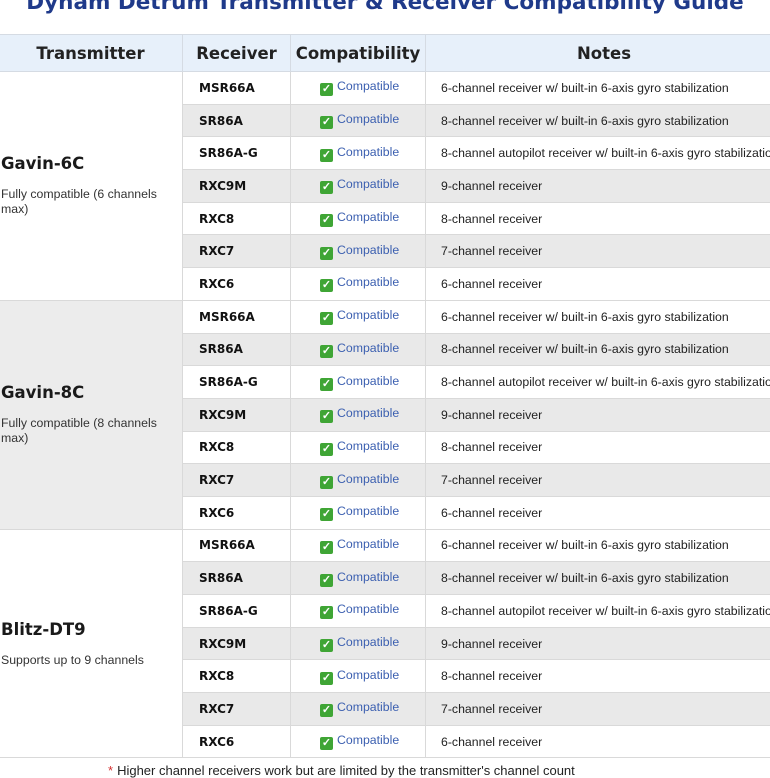 This screenshot has height=778, width=770. I want to click on header-row: Transmitter Receiver Compatibility Notes, so click(385, 53).